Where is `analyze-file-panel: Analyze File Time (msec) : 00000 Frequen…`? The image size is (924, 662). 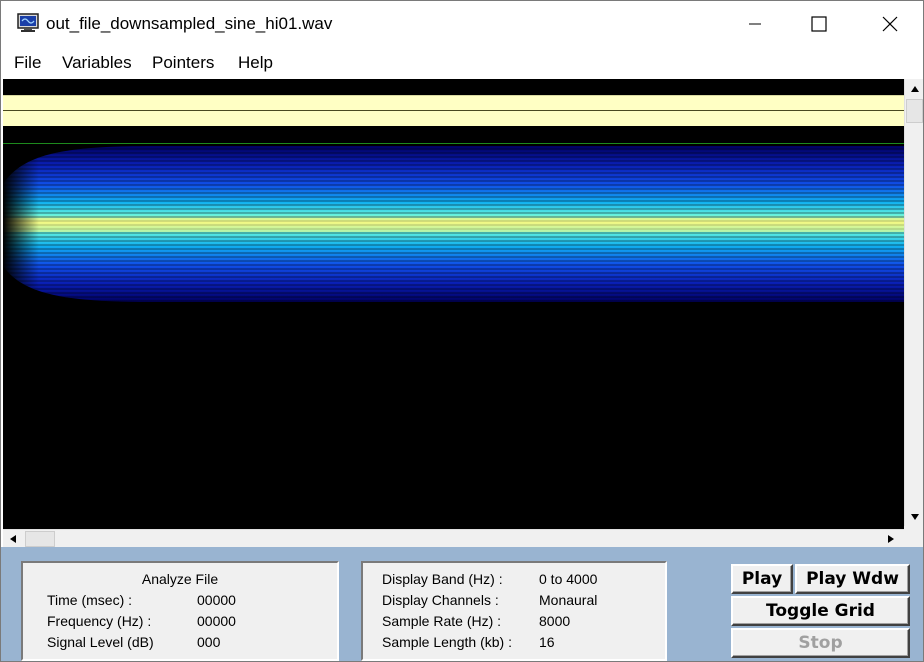
analyze-file-panel: Analyze File Time (msec) : 00000 Frequen… is located at coordinates (180, 611).